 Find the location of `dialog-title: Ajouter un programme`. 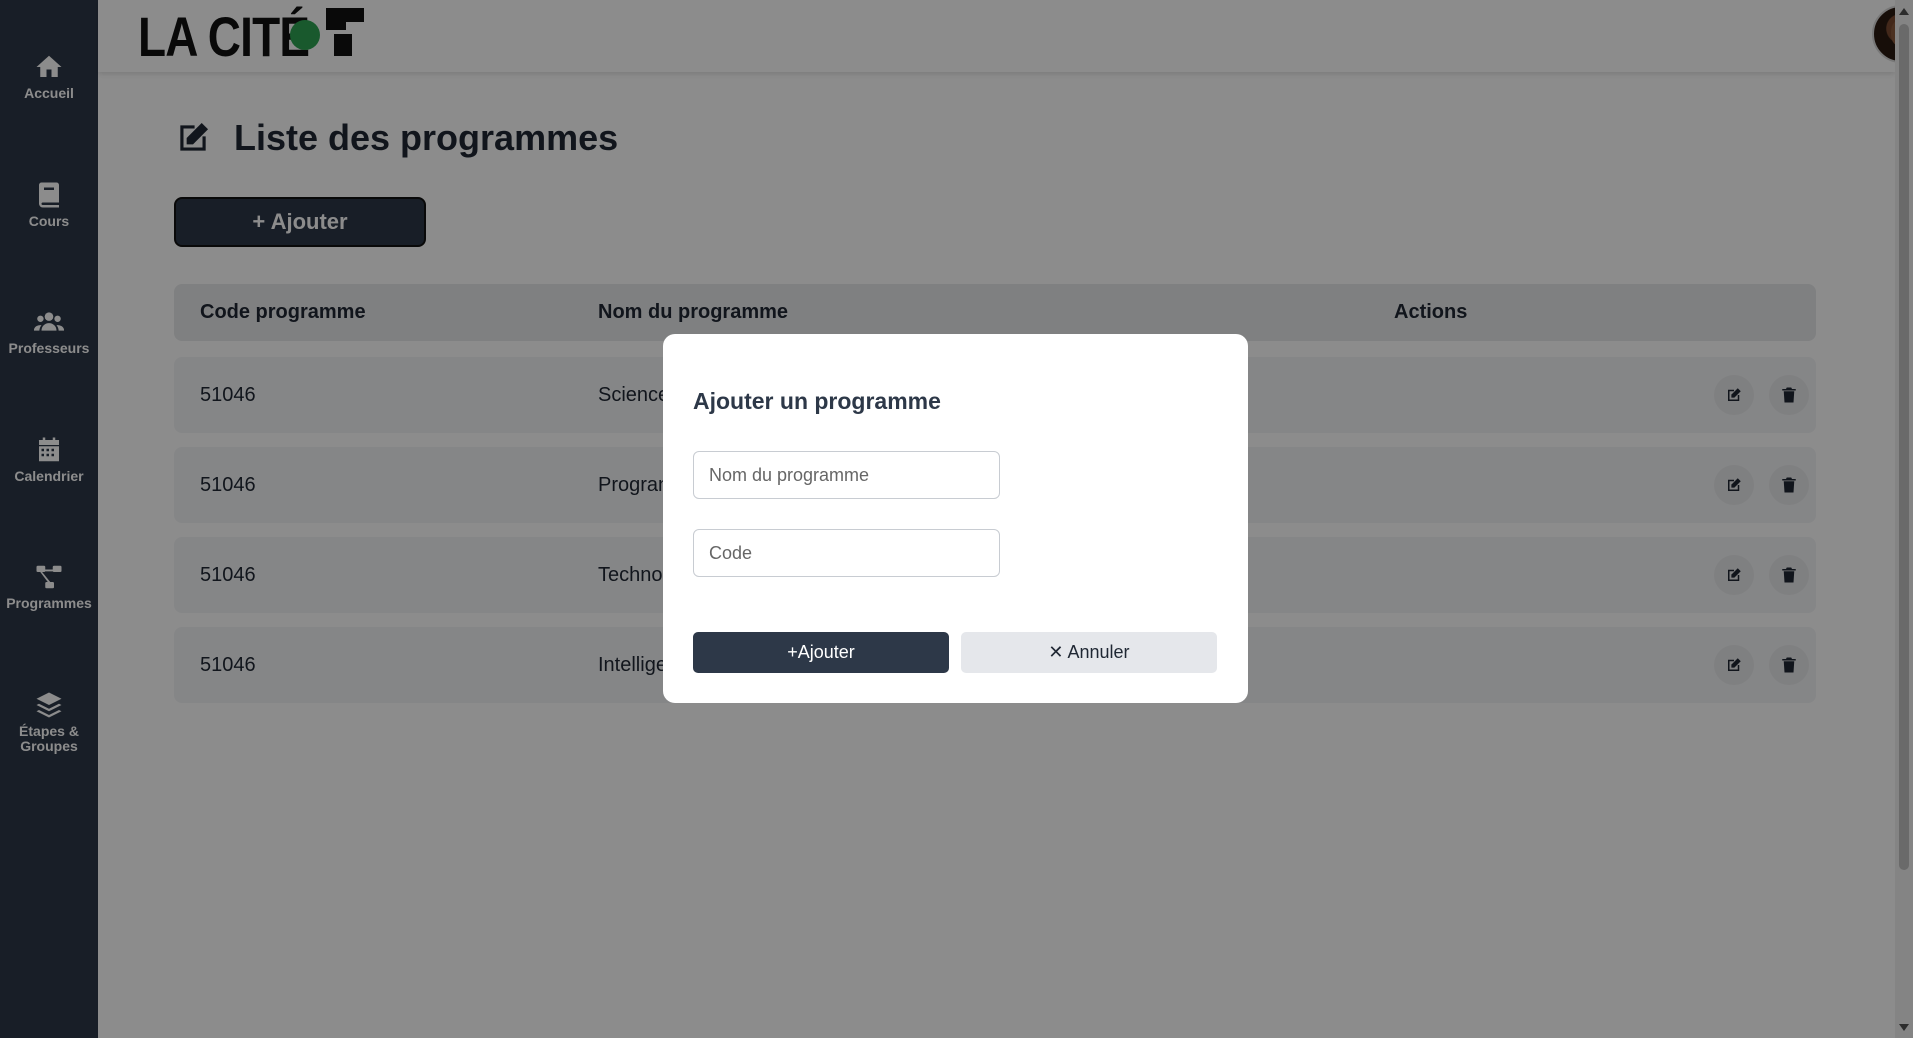

dialog-title: Ajouter un programme is located at coordinates (817, 401).